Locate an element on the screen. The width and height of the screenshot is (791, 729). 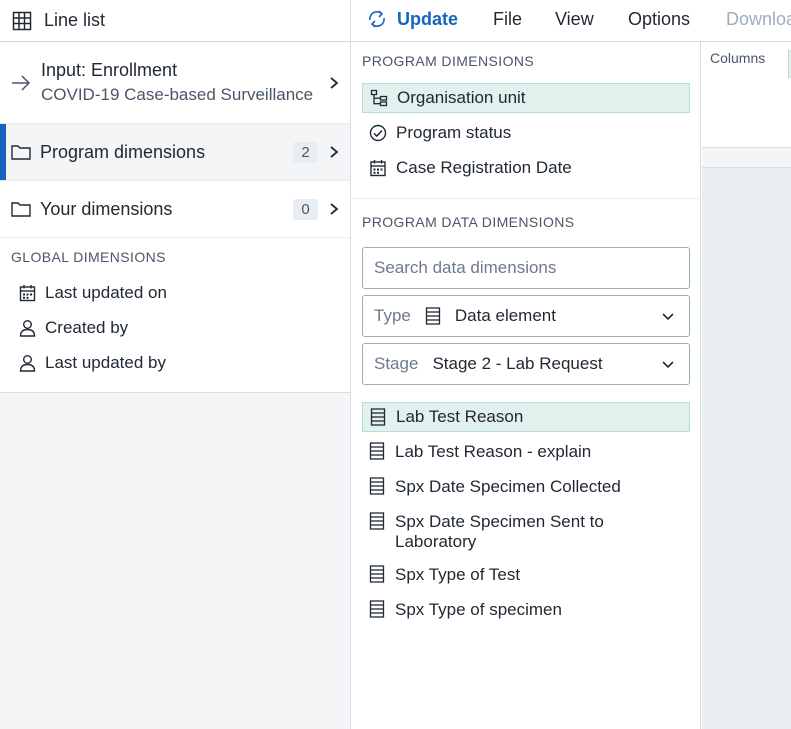
arrow-right-icon is located at coordinates (21, 83).